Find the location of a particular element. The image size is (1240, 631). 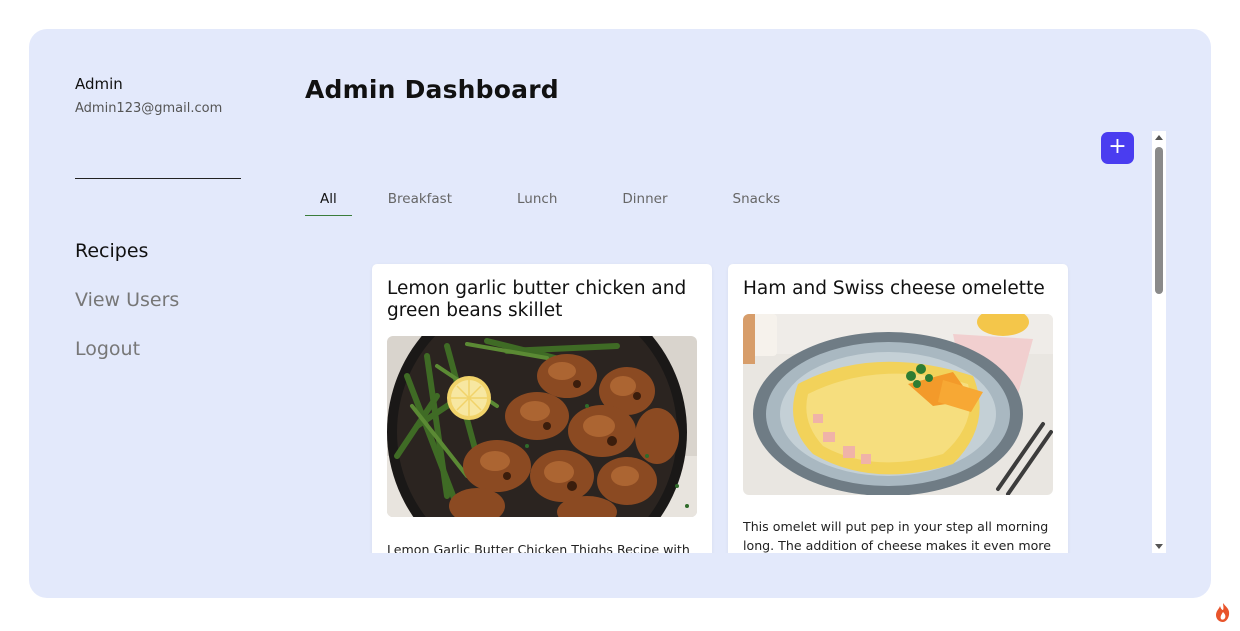

recipe-title: Ham and Swiss cheese omelette is located at coordinates (894, 288).